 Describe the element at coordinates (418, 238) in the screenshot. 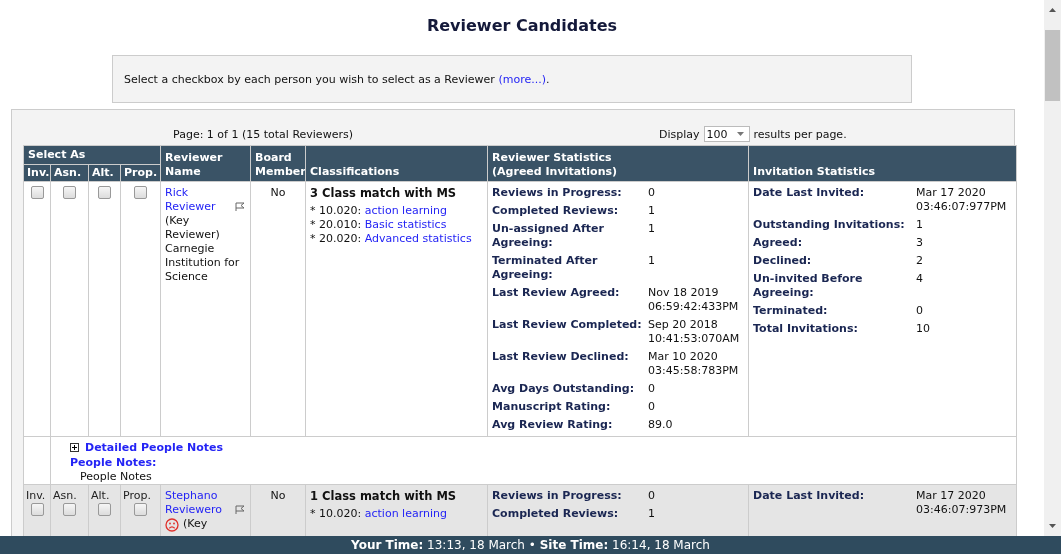

I see `classification-link: Advanced statistics` at that location.